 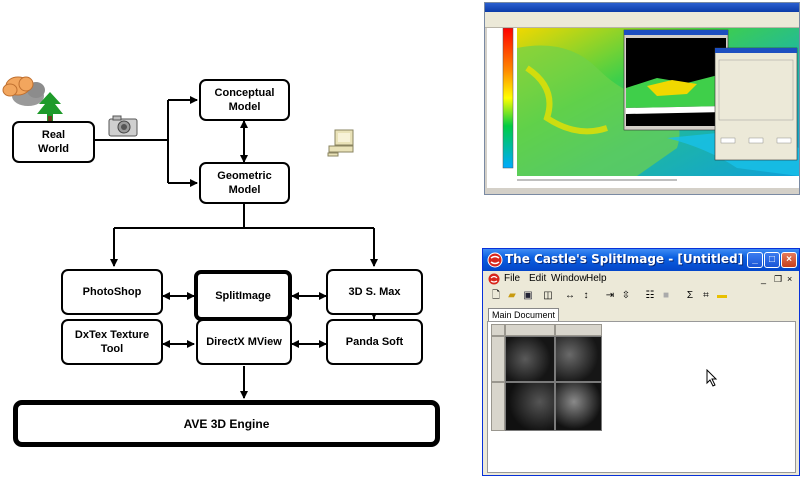 I want to click on mouse-cursor-icon, so click(x=712, y=378).